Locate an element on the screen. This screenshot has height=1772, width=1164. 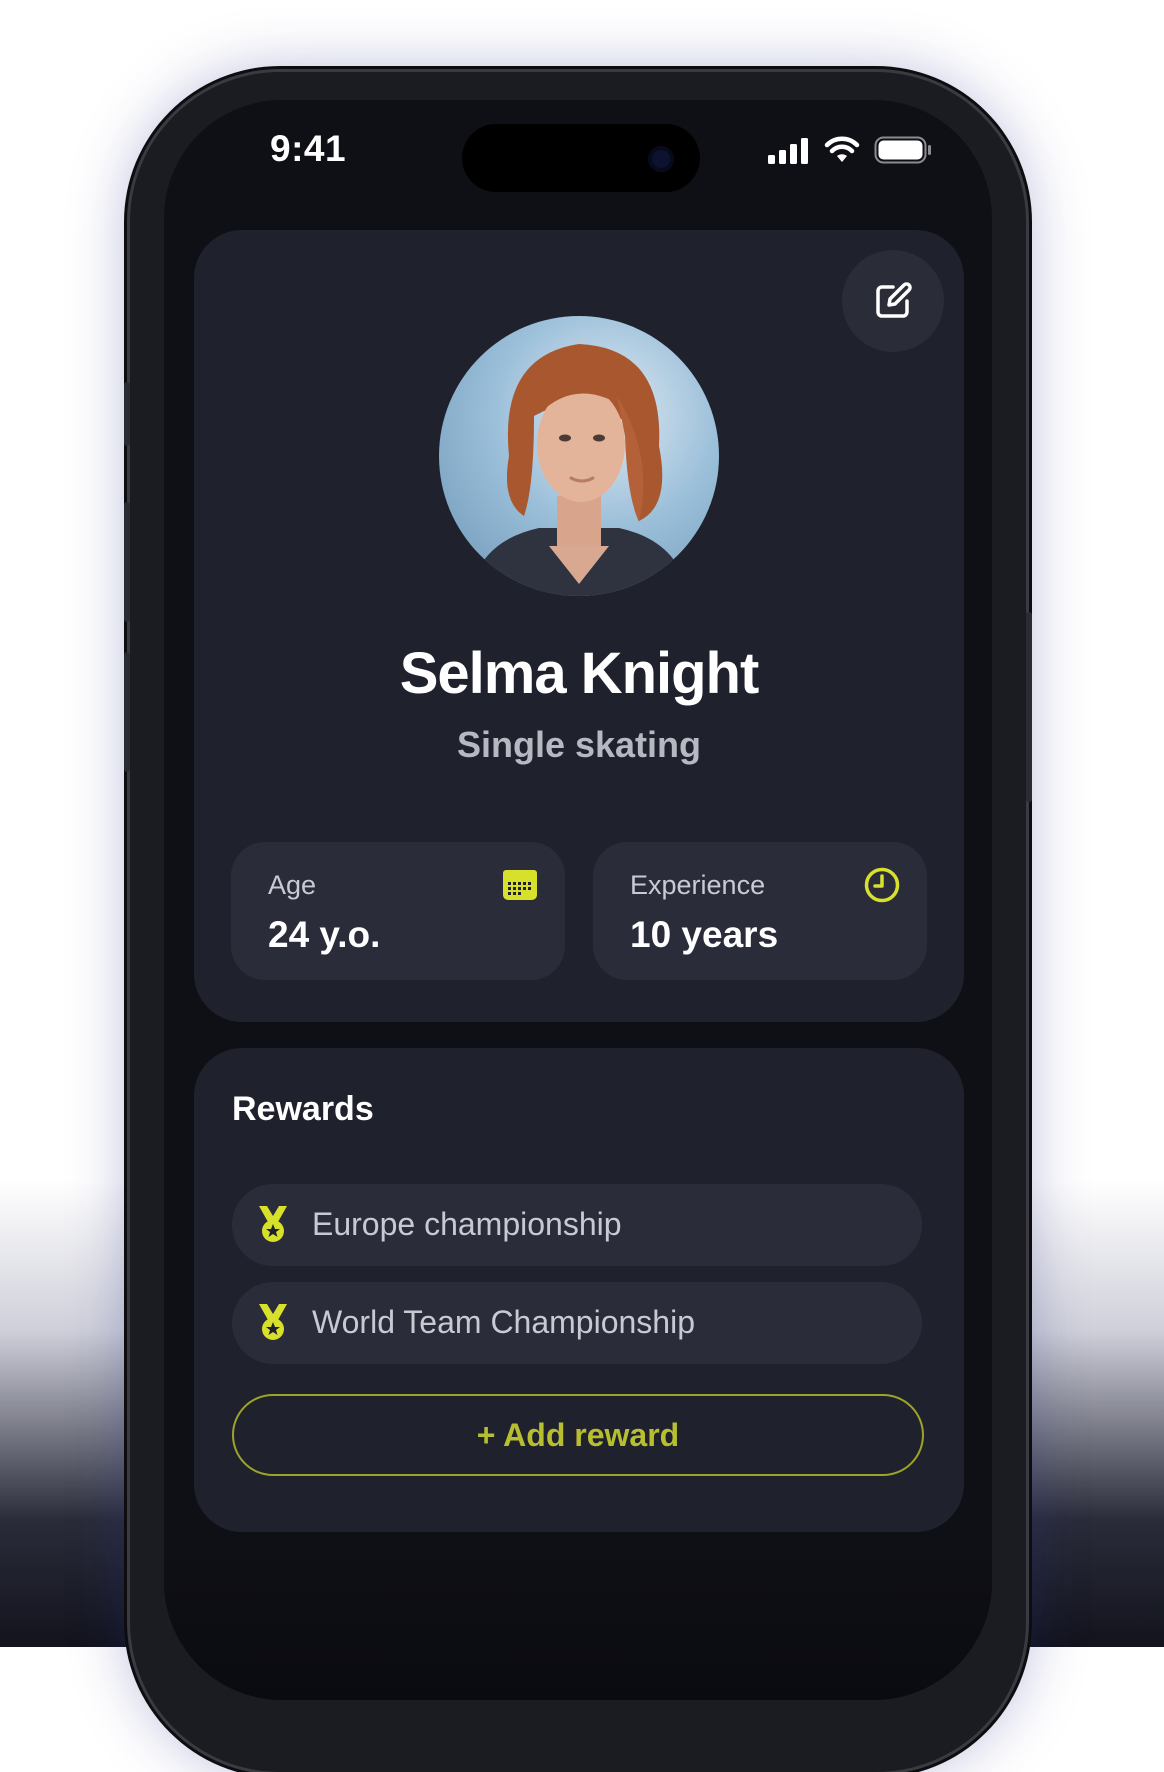
dynamic-island is located at coordinates (581, 158).